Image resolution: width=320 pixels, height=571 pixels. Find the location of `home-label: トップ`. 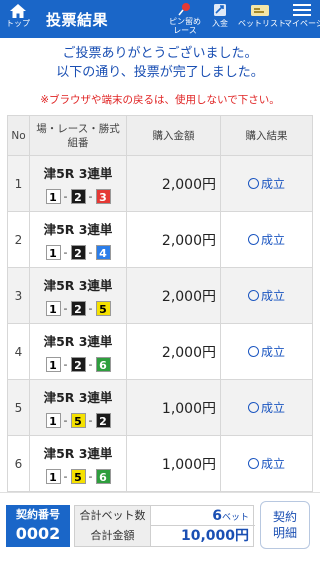

home-label: トップ is located at coordinates (18, 23).